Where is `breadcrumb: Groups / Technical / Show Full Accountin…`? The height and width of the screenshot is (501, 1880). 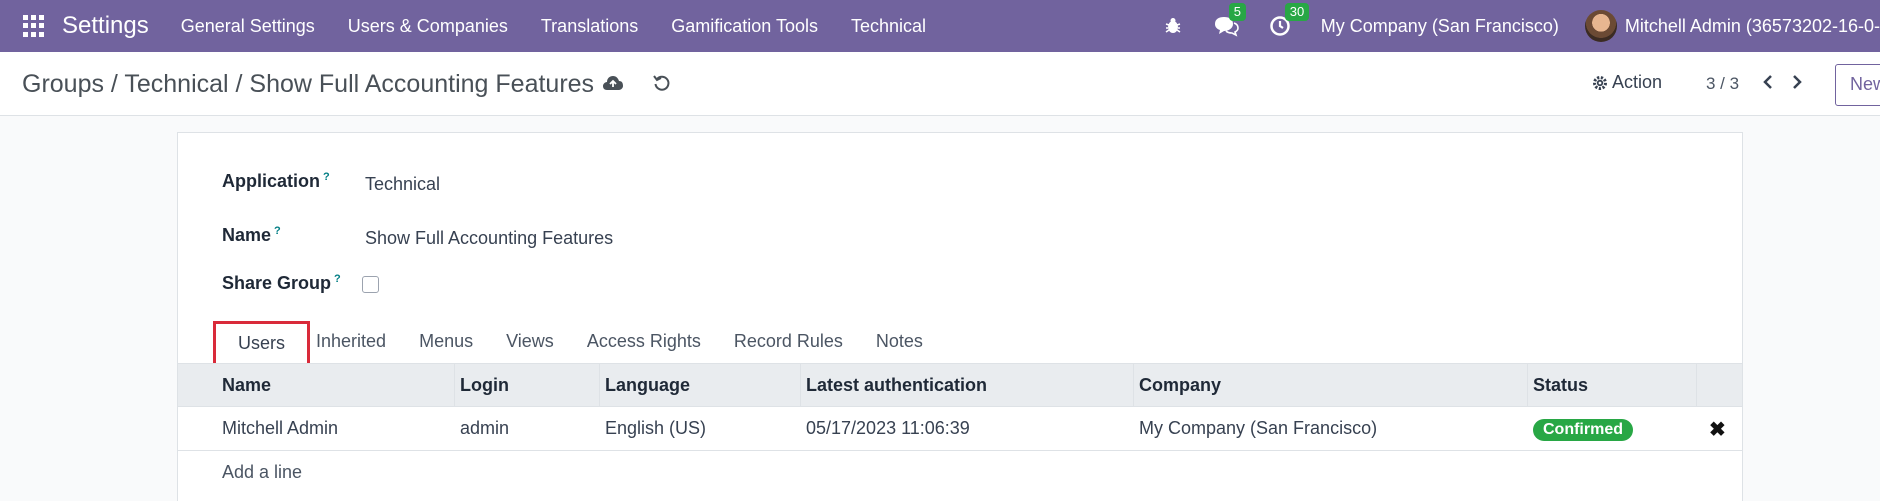 breadcrumb: Groups / Technical / Show Full Accountin… is located at coordinates (308, 84).